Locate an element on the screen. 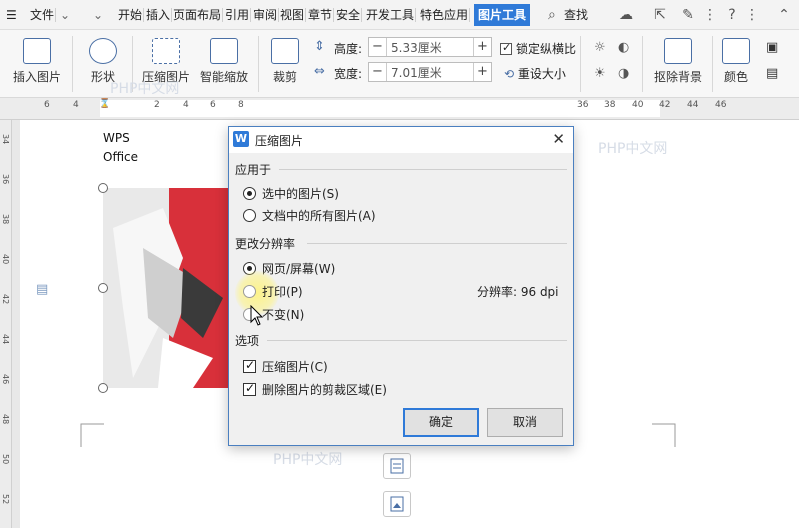 The image size is (799, 528). ruler-mark: 6 is located at coordinates (213, 105).